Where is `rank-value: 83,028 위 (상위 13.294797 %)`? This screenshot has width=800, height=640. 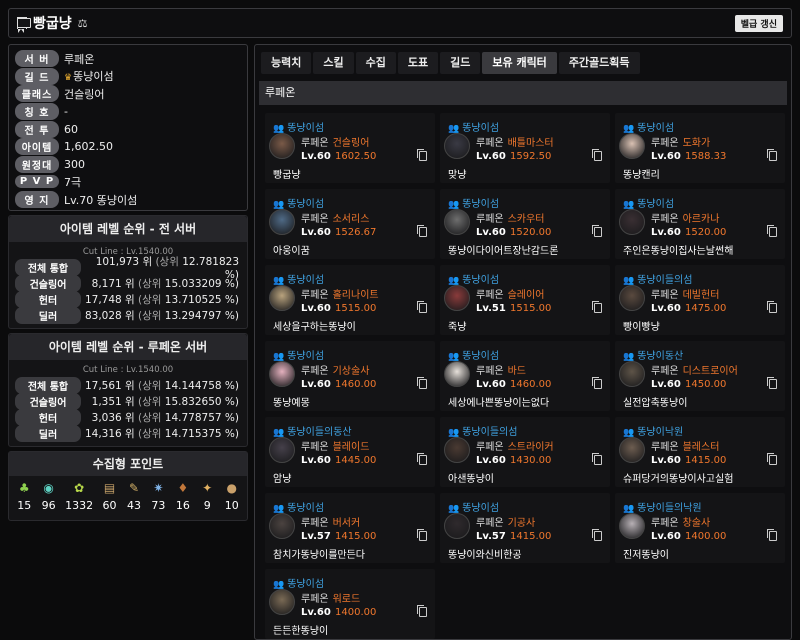
rank-value: 83,028 위 (상위 13.294797 %) is located at coordinates (161, 315).